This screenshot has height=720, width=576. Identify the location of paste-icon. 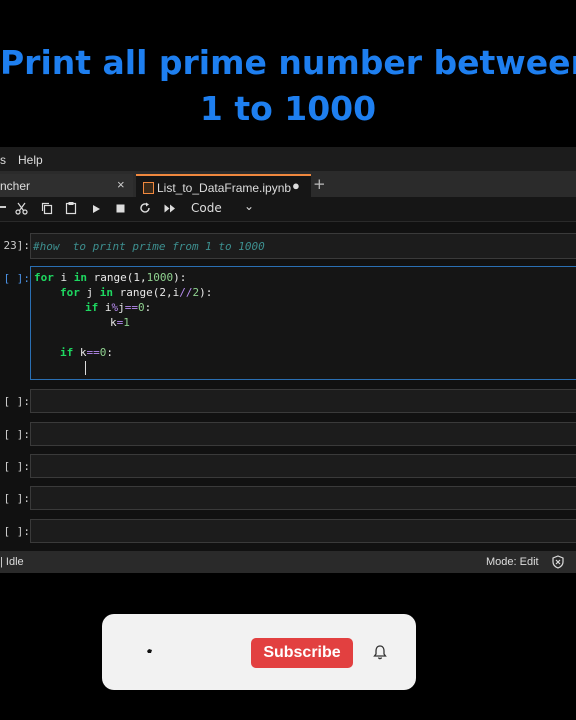
(71, 208).